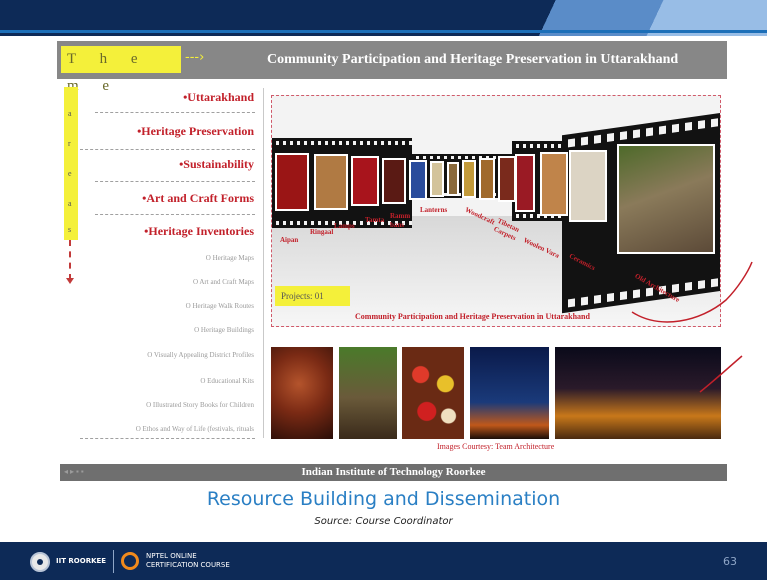 Image resolution: width=767 pixels, height=580 pixels. I want to click on areas-arrow-head, so click(70, 281).